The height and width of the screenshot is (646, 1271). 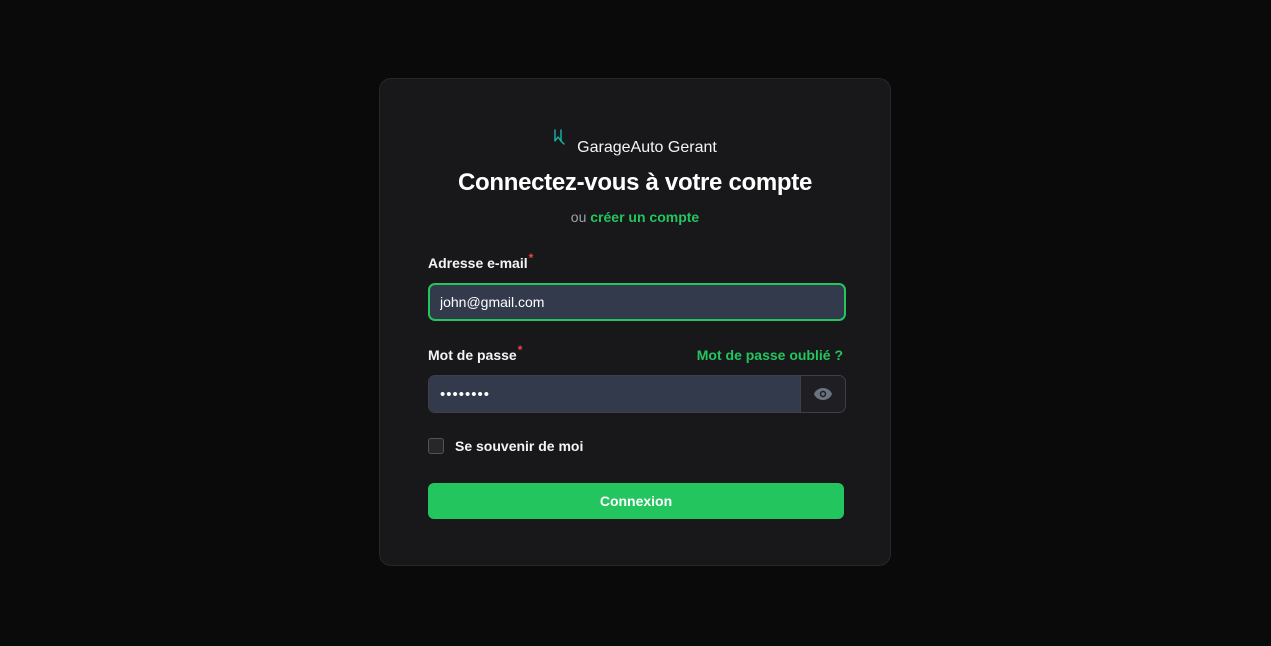 I want to click on brand-name: GarageAuto Gerant, so click(x=647, y=147).